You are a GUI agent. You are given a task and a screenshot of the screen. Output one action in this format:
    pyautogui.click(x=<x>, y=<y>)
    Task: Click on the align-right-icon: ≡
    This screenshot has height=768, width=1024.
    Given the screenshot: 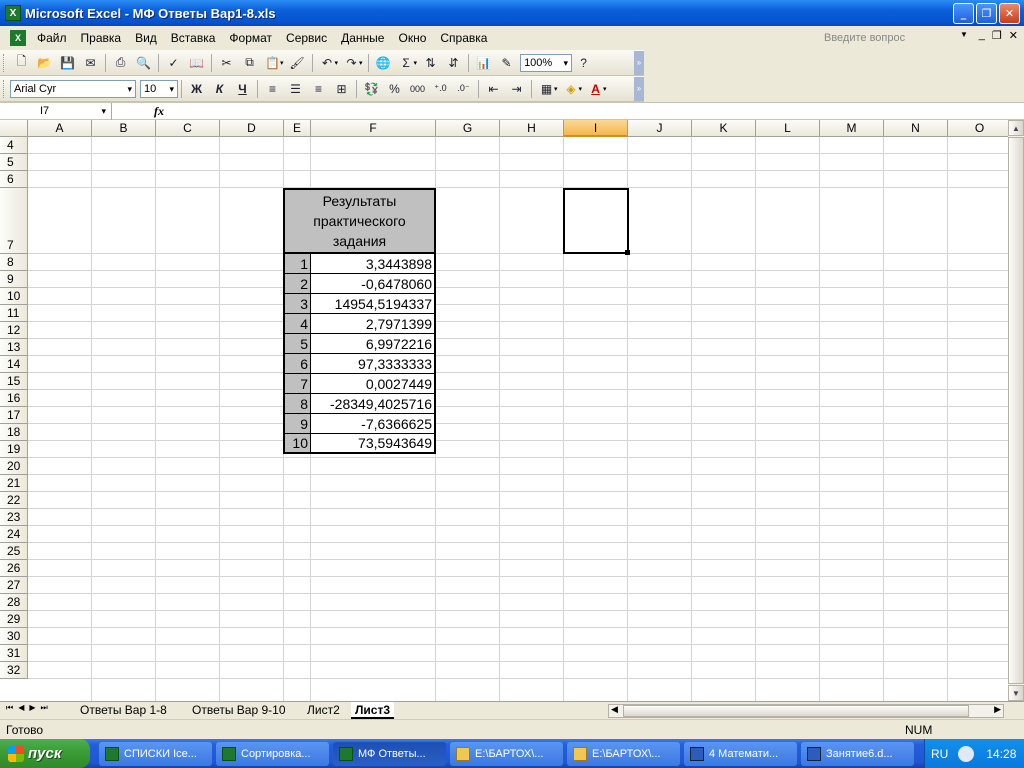 What is the action you would take?
    pyautogui.click(x=318, y=89)
    